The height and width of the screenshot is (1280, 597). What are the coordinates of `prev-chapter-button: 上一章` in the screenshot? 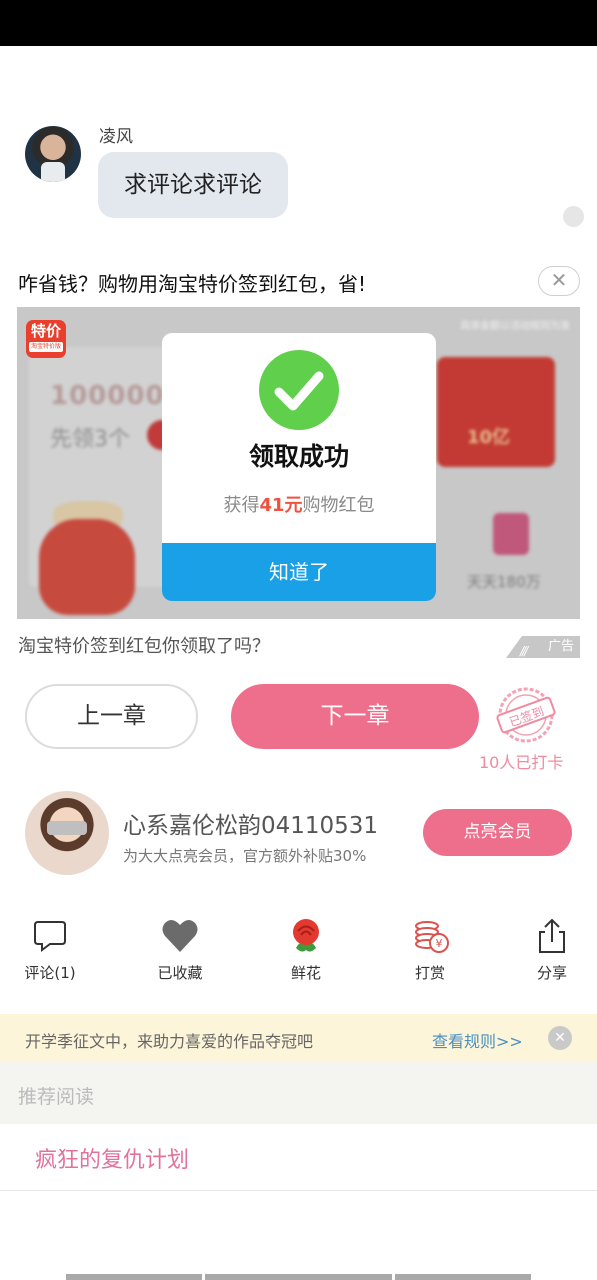 It's located at (111, 716).